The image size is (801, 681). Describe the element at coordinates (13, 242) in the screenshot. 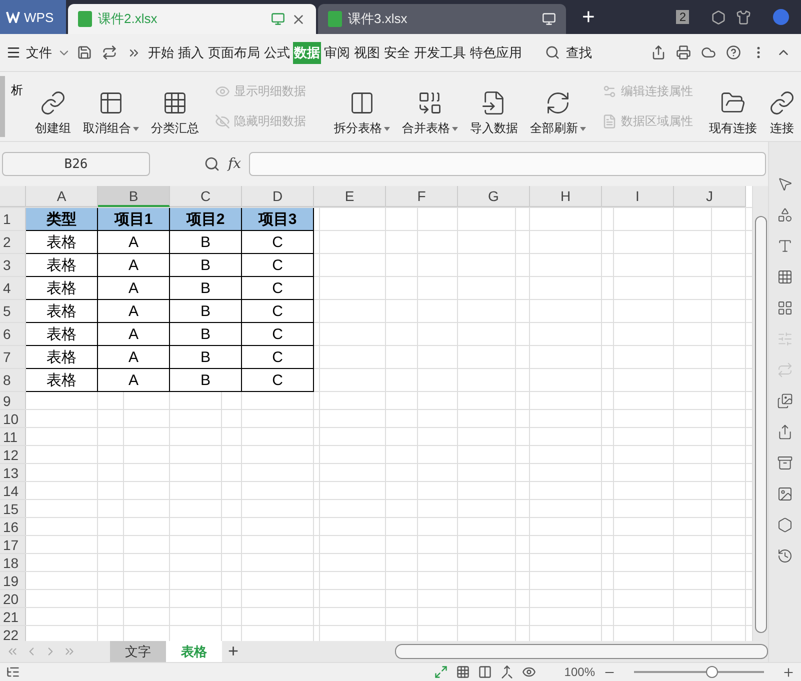

I see `row-header: 2` at that location.